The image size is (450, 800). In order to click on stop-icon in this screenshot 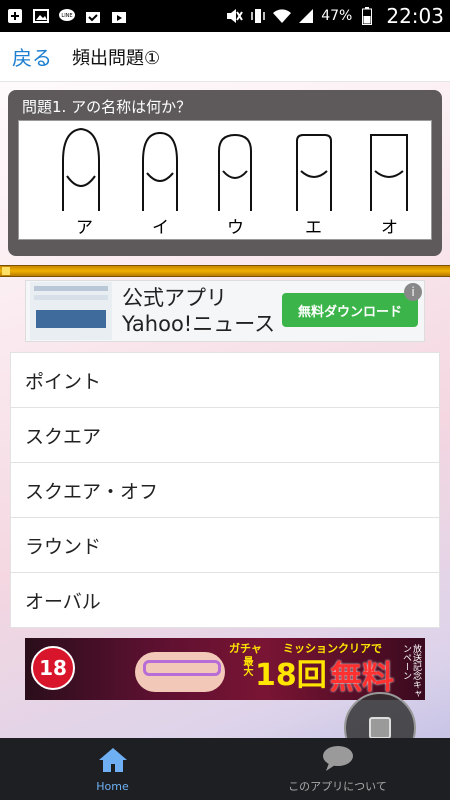, I will do `click(380, 728)`.